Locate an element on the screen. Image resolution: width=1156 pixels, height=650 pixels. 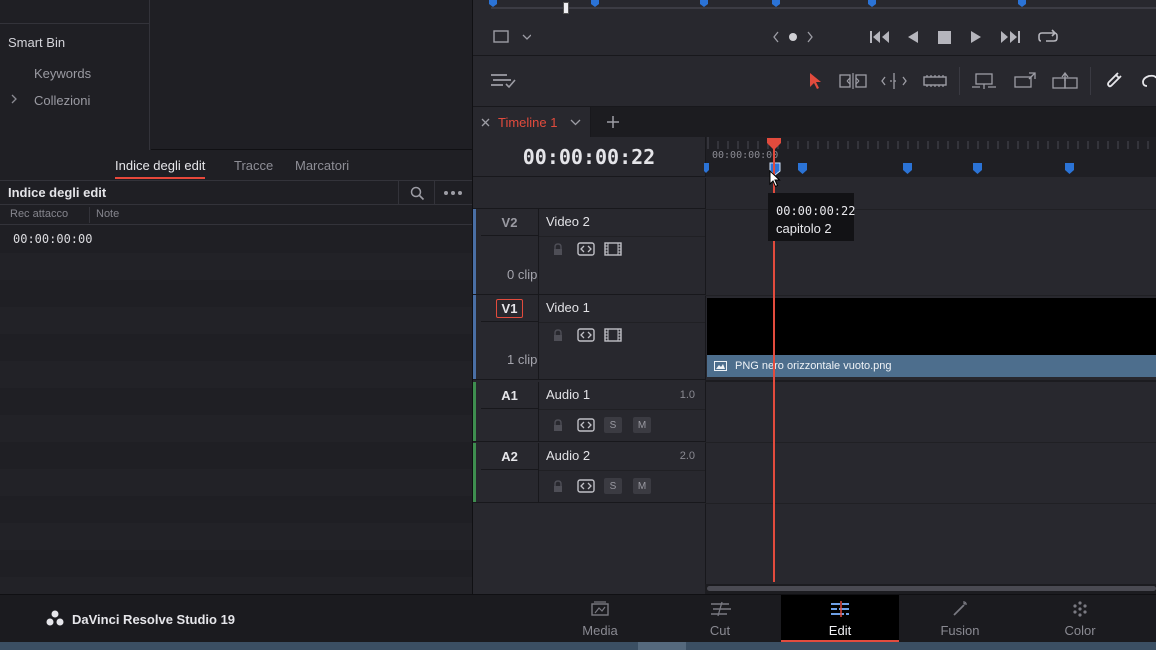
timecode-box: 00:00:00:22 is located at coordinates (589, 157).